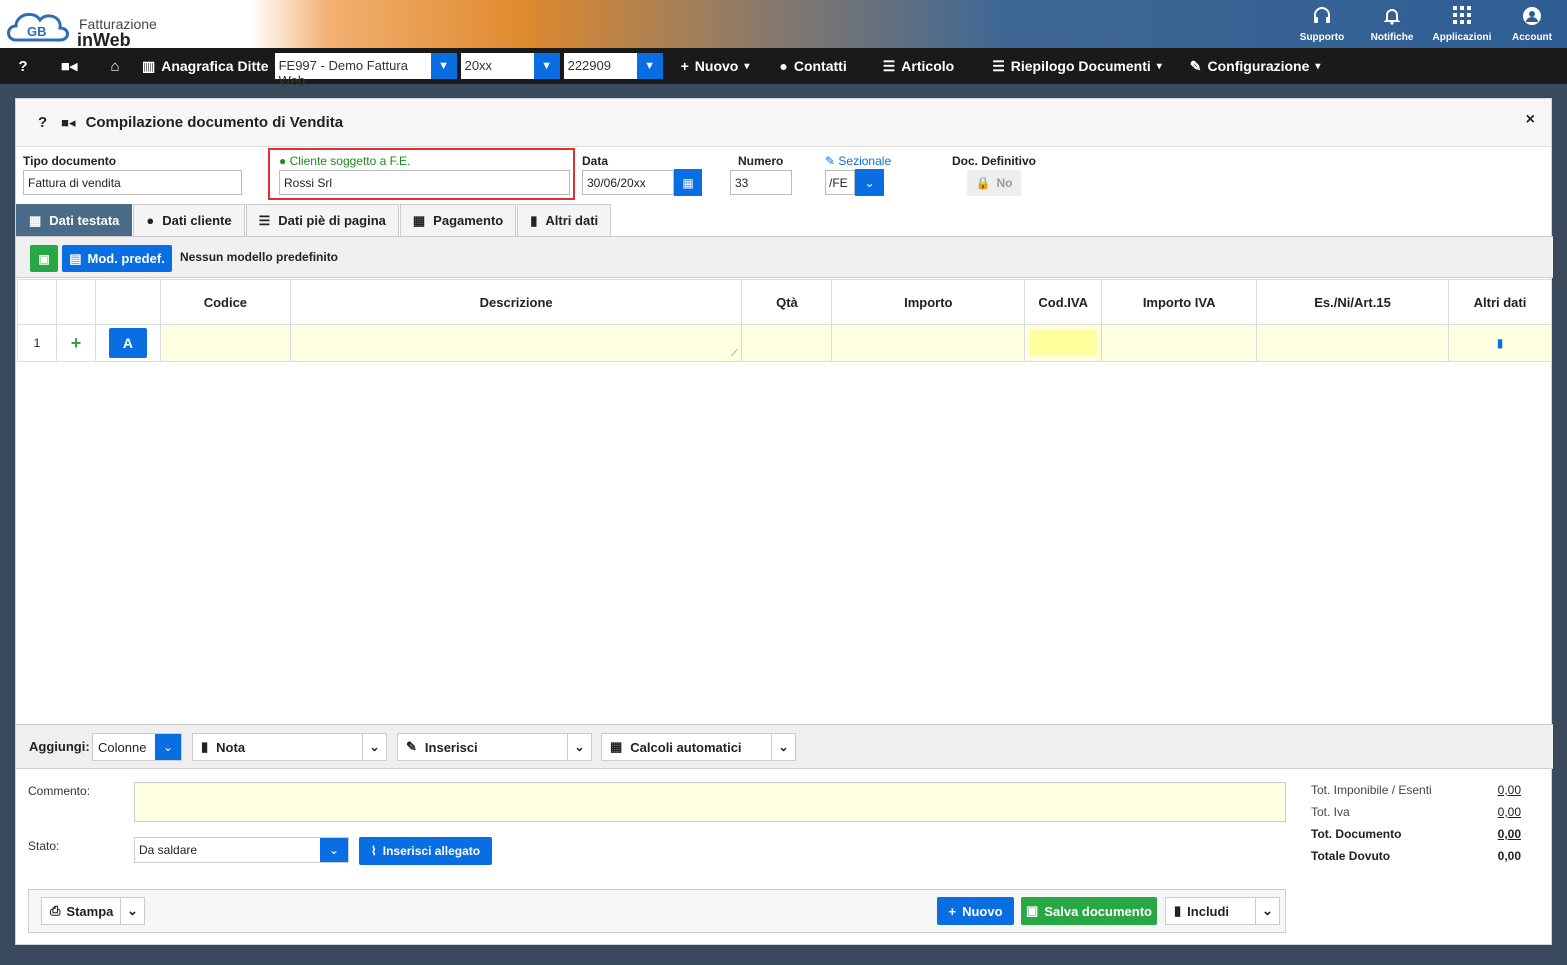  What do you see at coordinates (1392, 24) in the screenshot?
I see `notifiche-button: Notifiche` at bounding box center [1392, 24].